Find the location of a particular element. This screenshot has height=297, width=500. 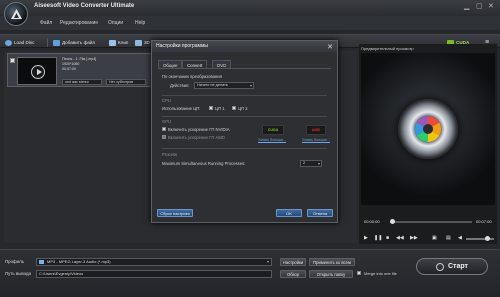

cpu2-label: ЦП 2 is located at coordinates (243, 108).